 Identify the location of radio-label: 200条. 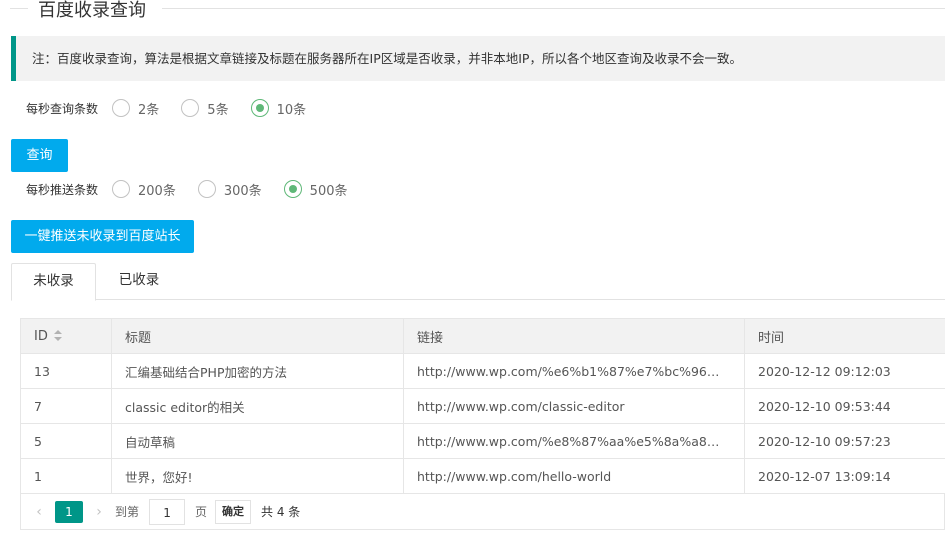
(157, 191).